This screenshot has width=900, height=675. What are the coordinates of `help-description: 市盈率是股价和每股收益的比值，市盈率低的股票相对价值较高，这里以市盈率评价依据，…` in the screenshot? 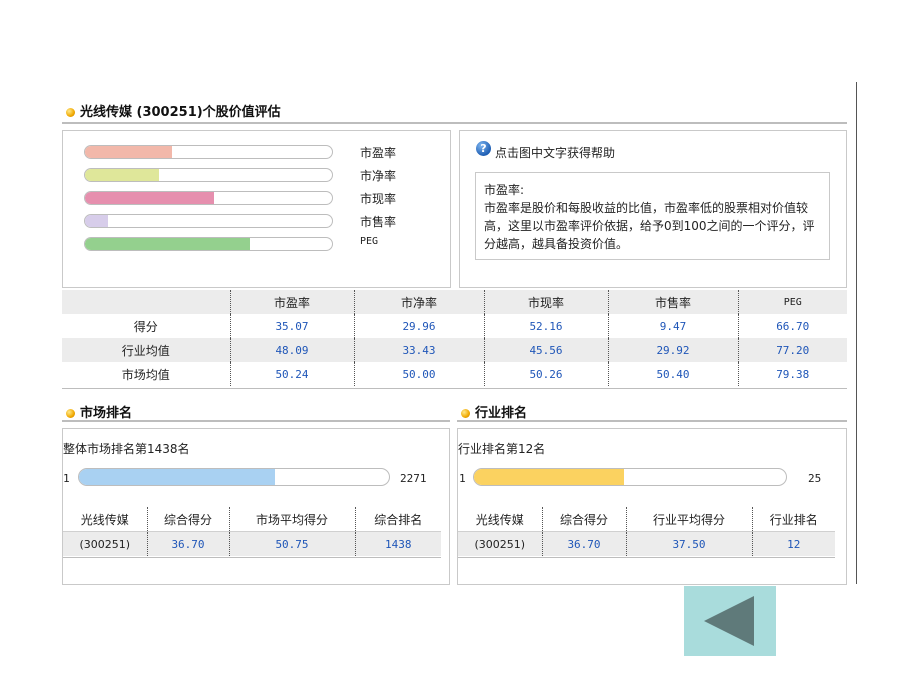 It's located at (649, 226).